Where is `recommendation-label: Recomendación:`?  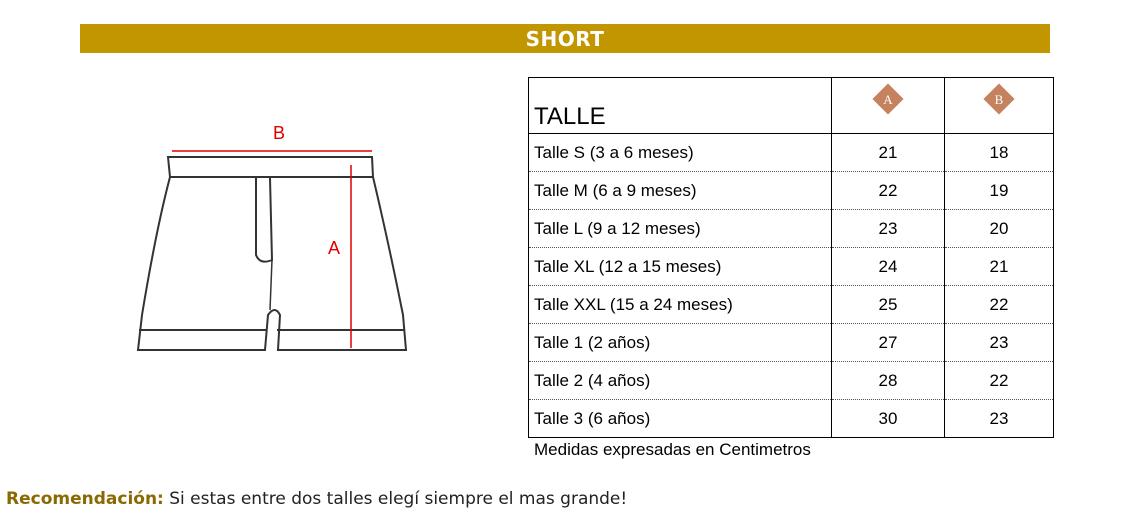 recommendation-label: Recomendación: is located at coordinates (85, 499).